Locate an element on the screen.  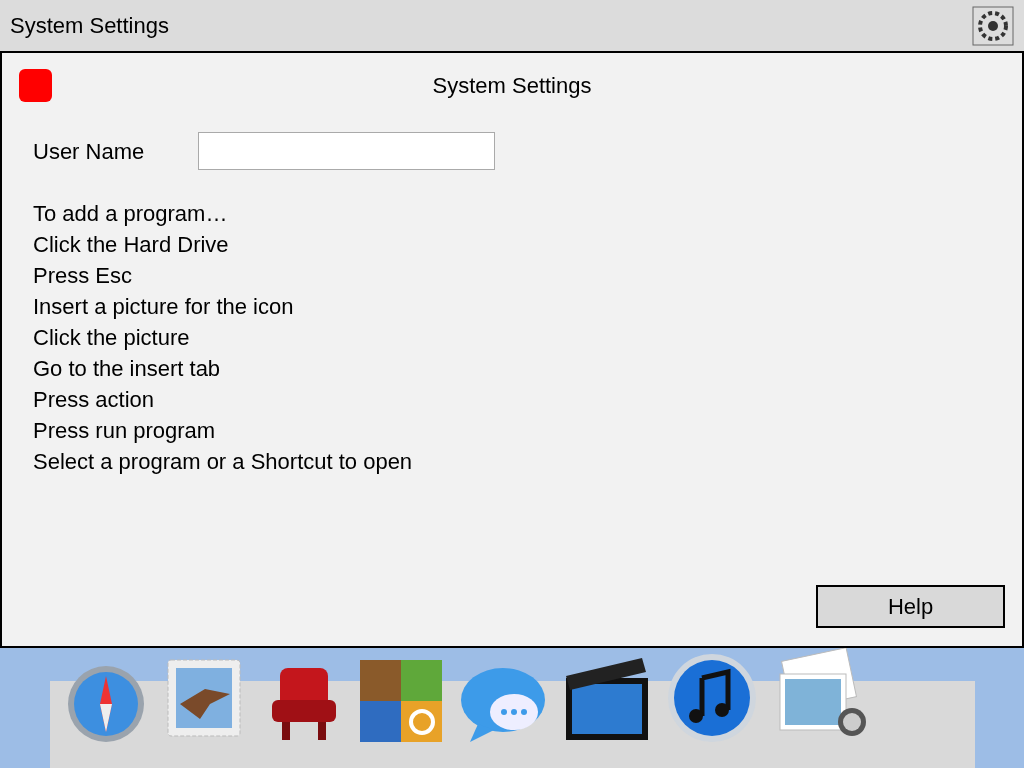
instruction-line: Press run program is located at coordinates (125, 431).